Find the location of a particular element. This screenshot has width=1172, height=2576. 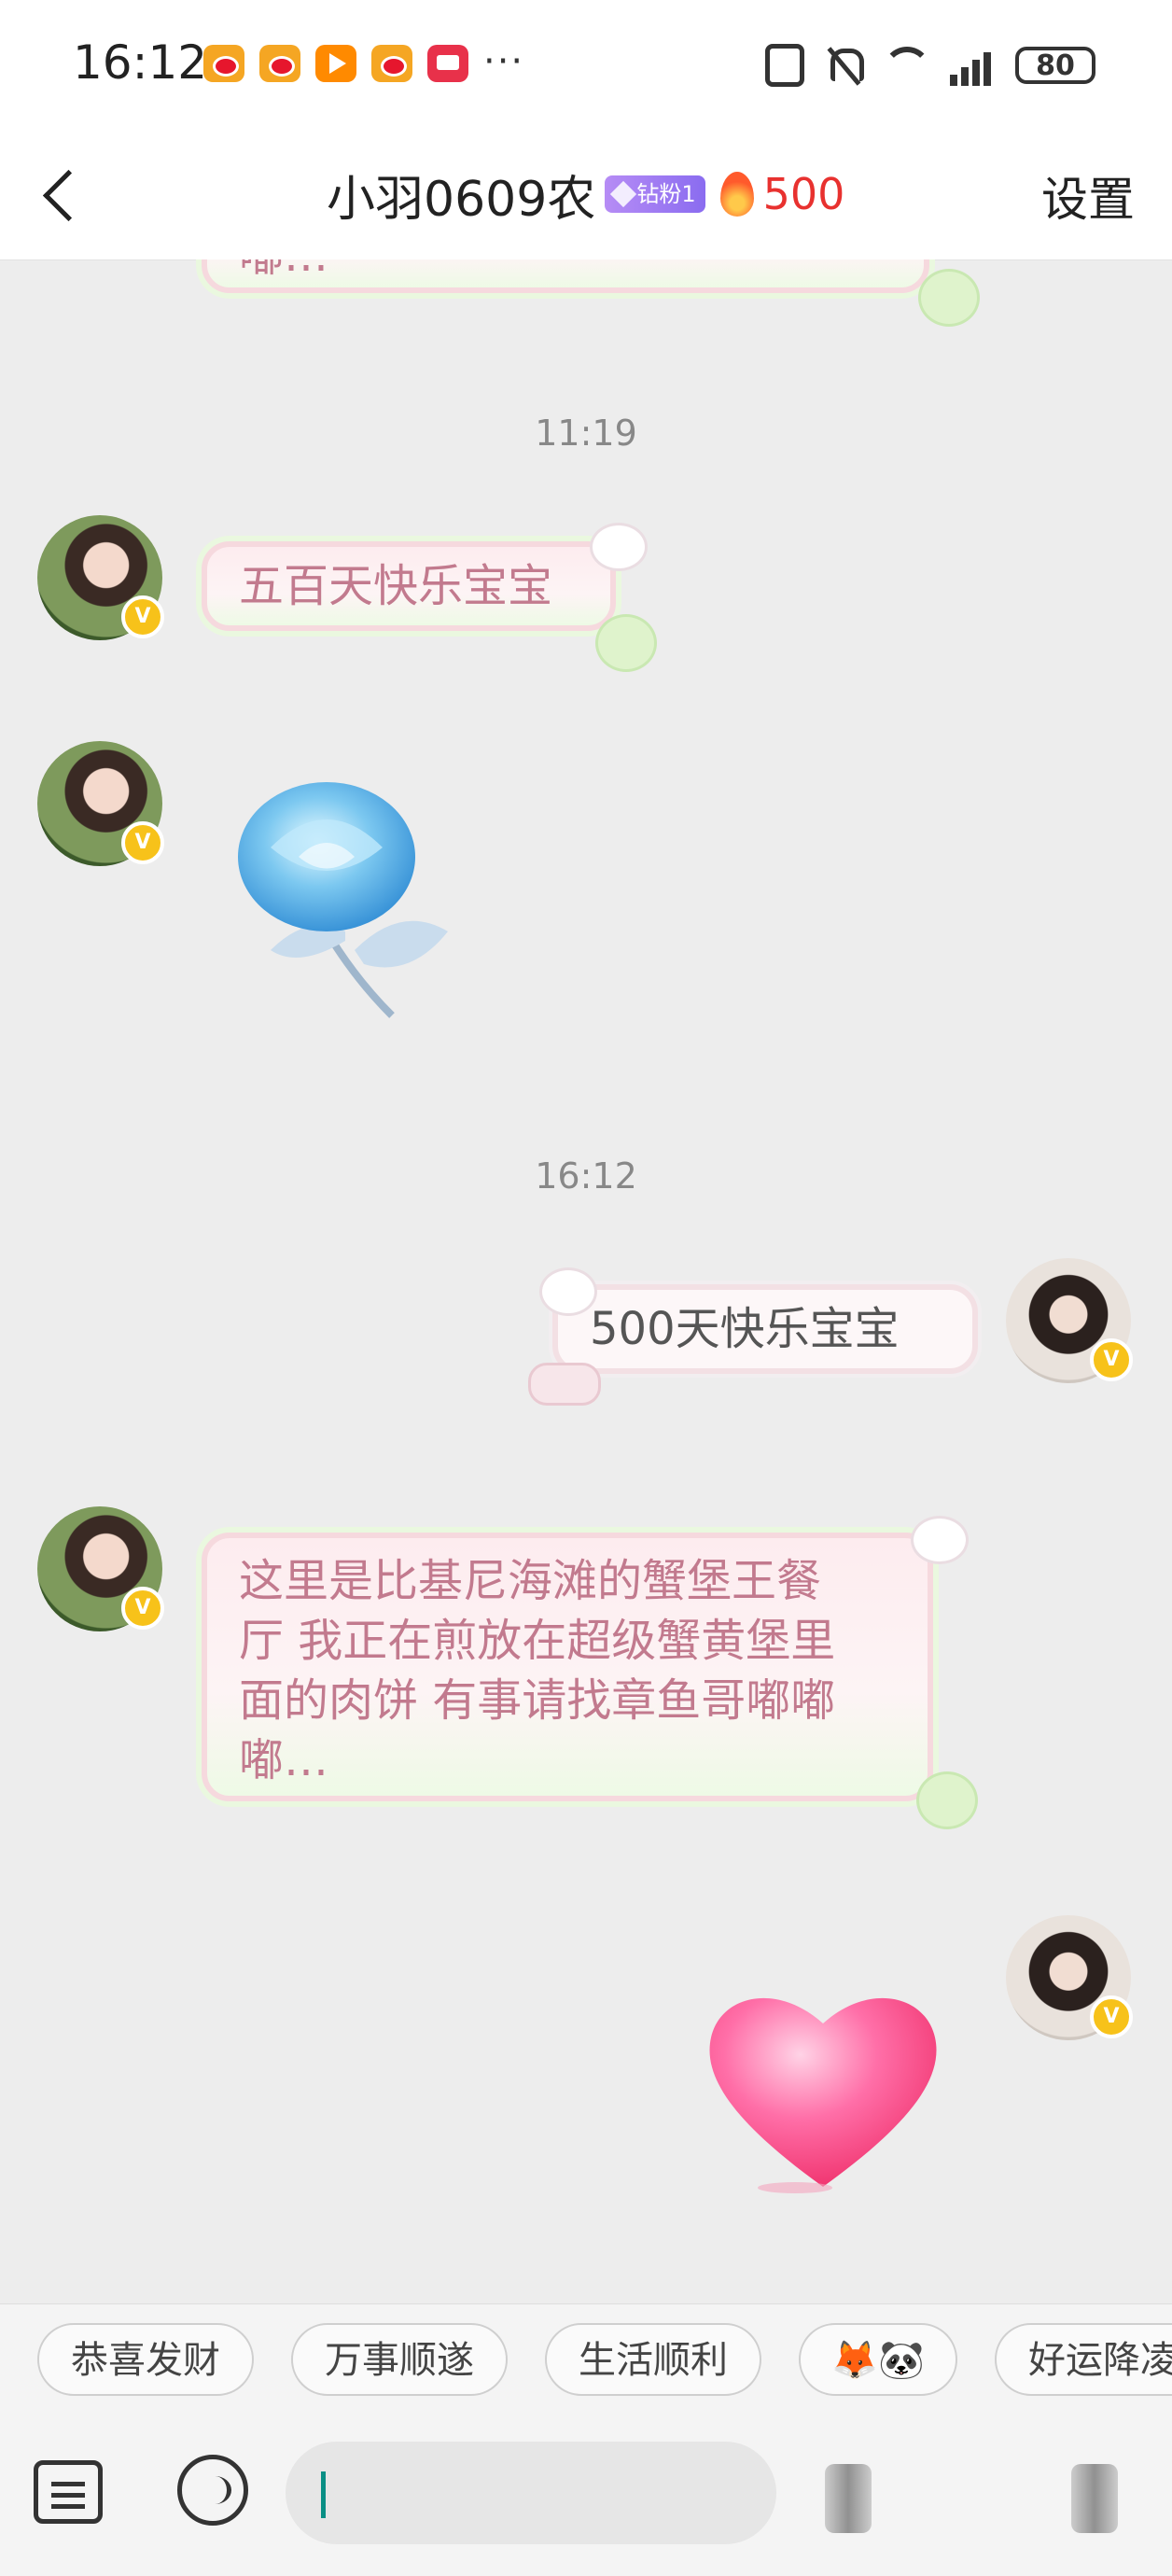

fan-badge: 钻粉1 is located at coordinates (655, 194).